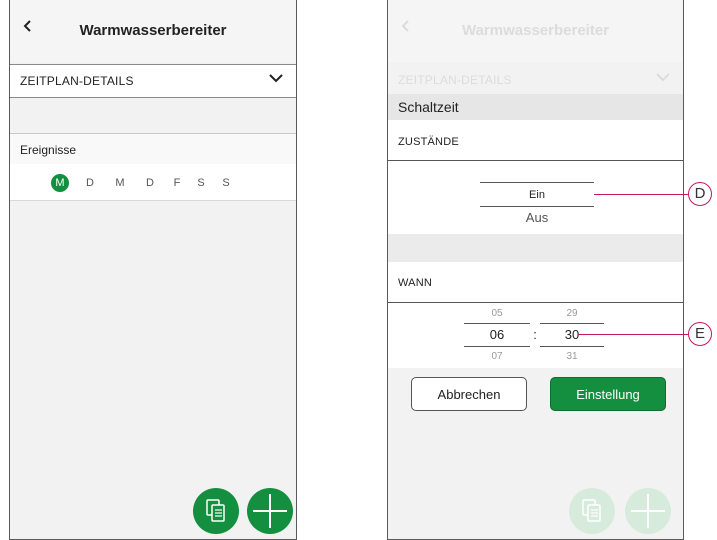 This screenshot has width=717, height=540. I want to click on day-monday: M, so click(60, 183).